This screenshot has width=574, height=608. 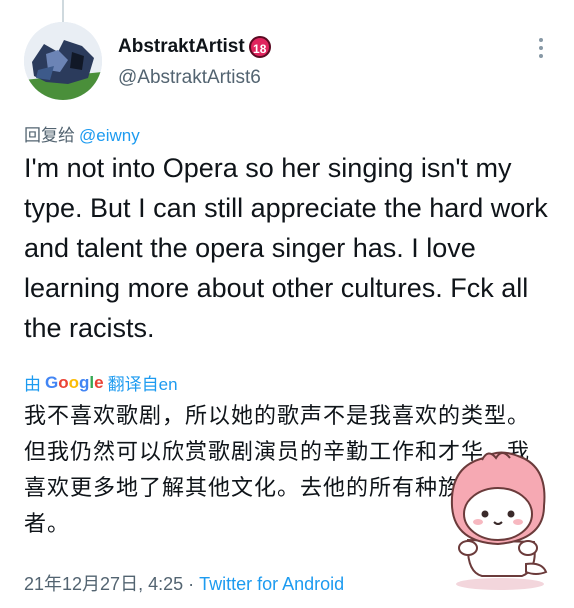 I want to click on reply-context: 回复给 @eiwny, so click(x=82, y=133).